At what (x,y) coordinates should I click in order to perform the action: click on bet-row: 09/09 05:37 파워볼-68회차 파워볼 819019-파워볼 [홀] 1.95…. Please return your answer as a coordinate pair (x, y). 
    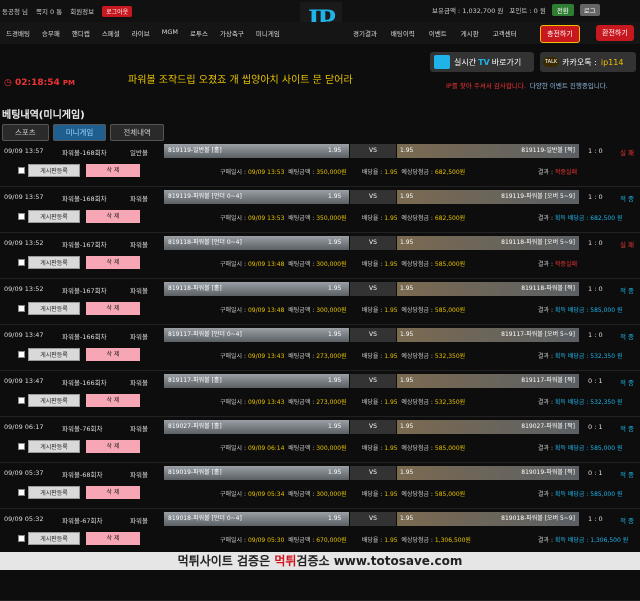
    Looking at the image, I should click on (320, 486).